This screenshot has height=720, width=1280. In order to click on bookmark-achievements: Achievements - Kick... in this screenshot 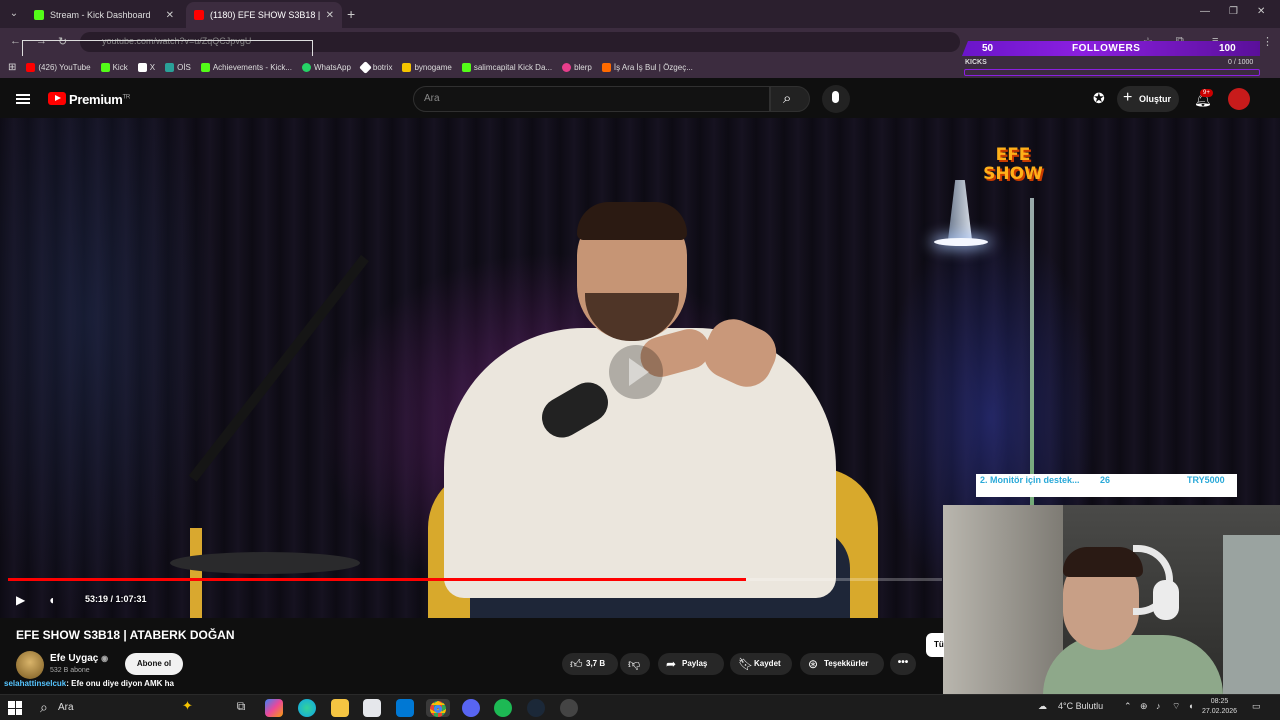, I will do `click(246, 67)`.